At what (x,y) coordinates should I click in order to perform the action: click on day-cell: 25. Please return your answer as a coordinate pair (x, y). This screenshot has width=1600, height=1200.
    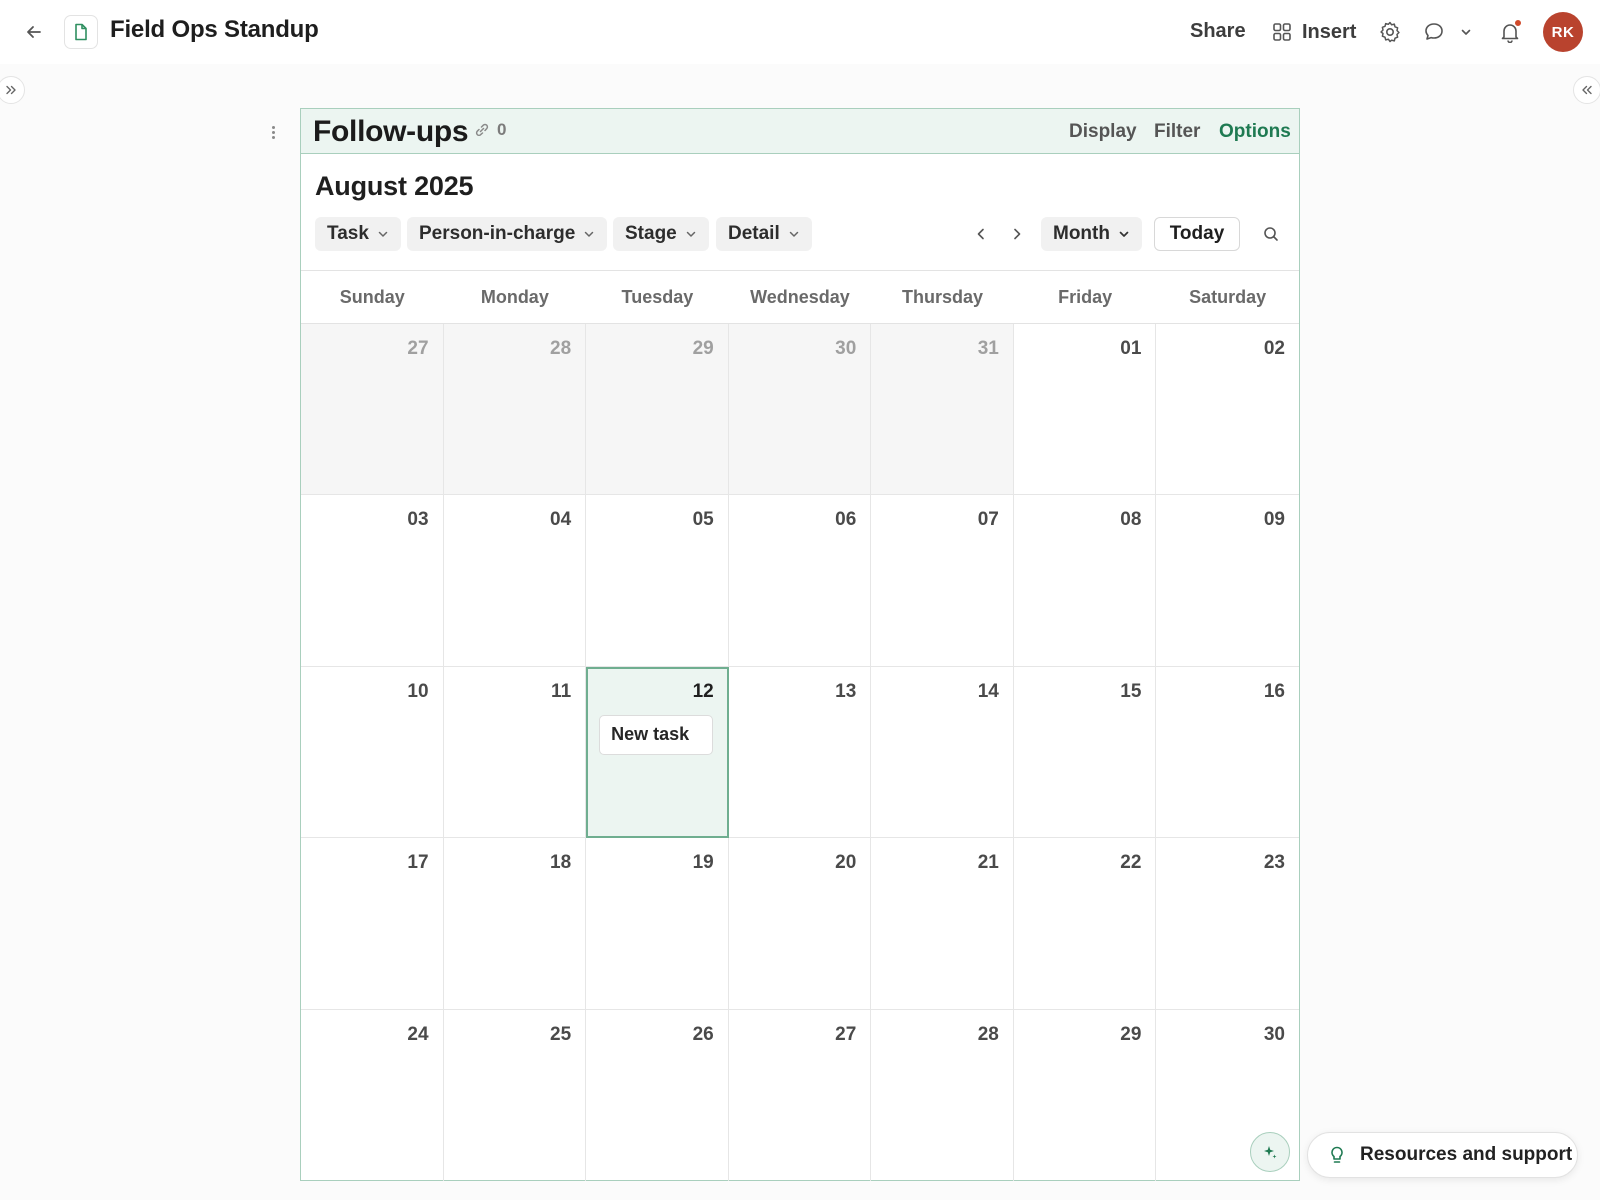
    Looking at the image, I should click on (515, 1095).